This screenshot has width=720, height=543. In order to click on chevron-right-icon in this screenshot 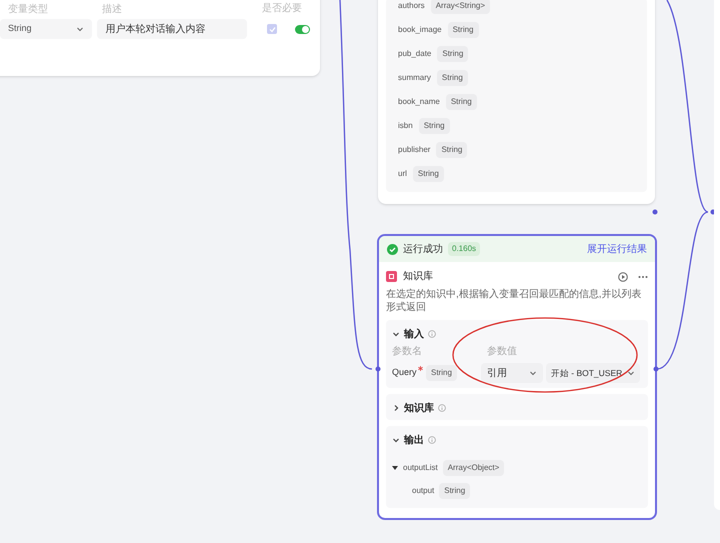, I will do `click(396, 408)`.